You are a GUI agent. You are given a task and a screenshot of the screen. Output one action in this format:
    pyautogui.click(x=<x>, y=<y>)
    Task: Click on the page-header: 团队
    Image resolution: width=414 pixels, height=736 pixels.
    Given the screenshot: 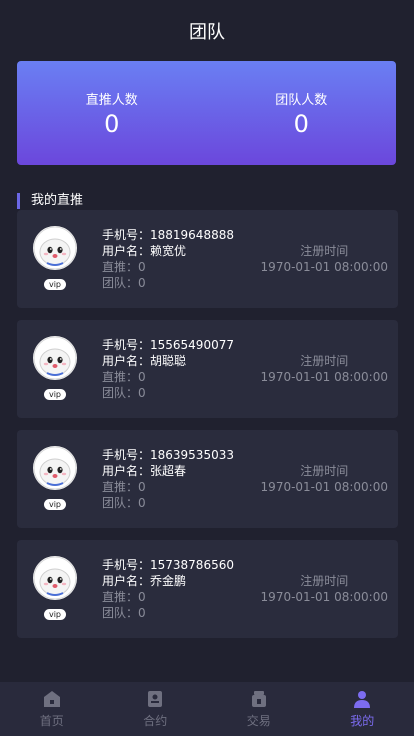 What is the action you would take?
    pyautogui.click(x=207, y=31)
    